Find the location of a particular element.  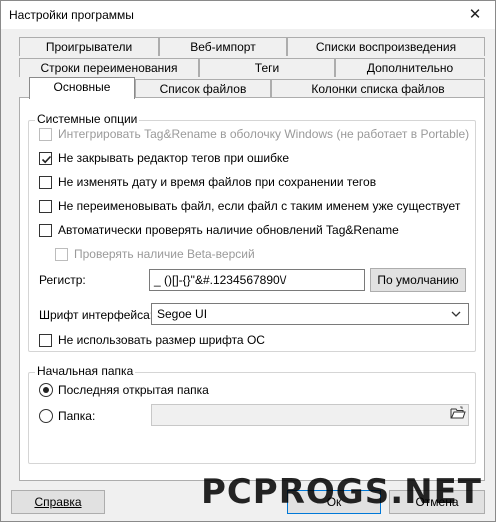

chevron-down-icon is located at coordinates (456, 315).